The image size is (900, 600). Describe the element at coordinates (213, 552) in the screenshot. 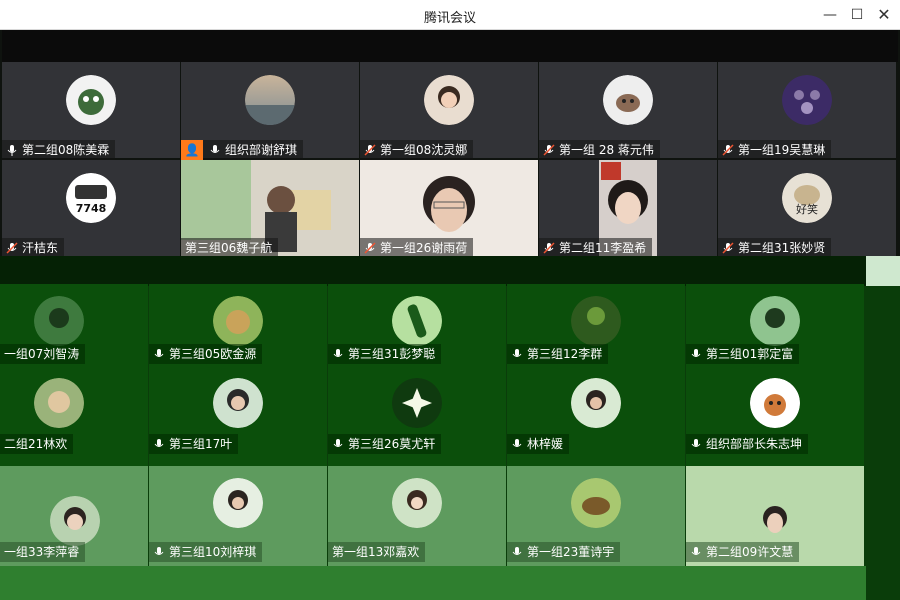

I see `participant-name: 第三组10刘梓琪` at that location.